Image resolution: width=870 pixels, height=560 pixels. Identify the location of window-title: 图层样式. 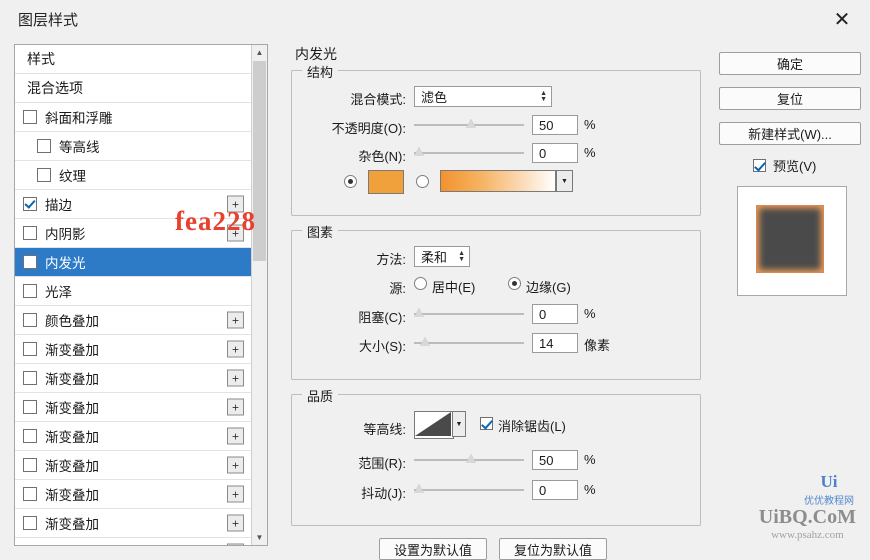
(48, 20).